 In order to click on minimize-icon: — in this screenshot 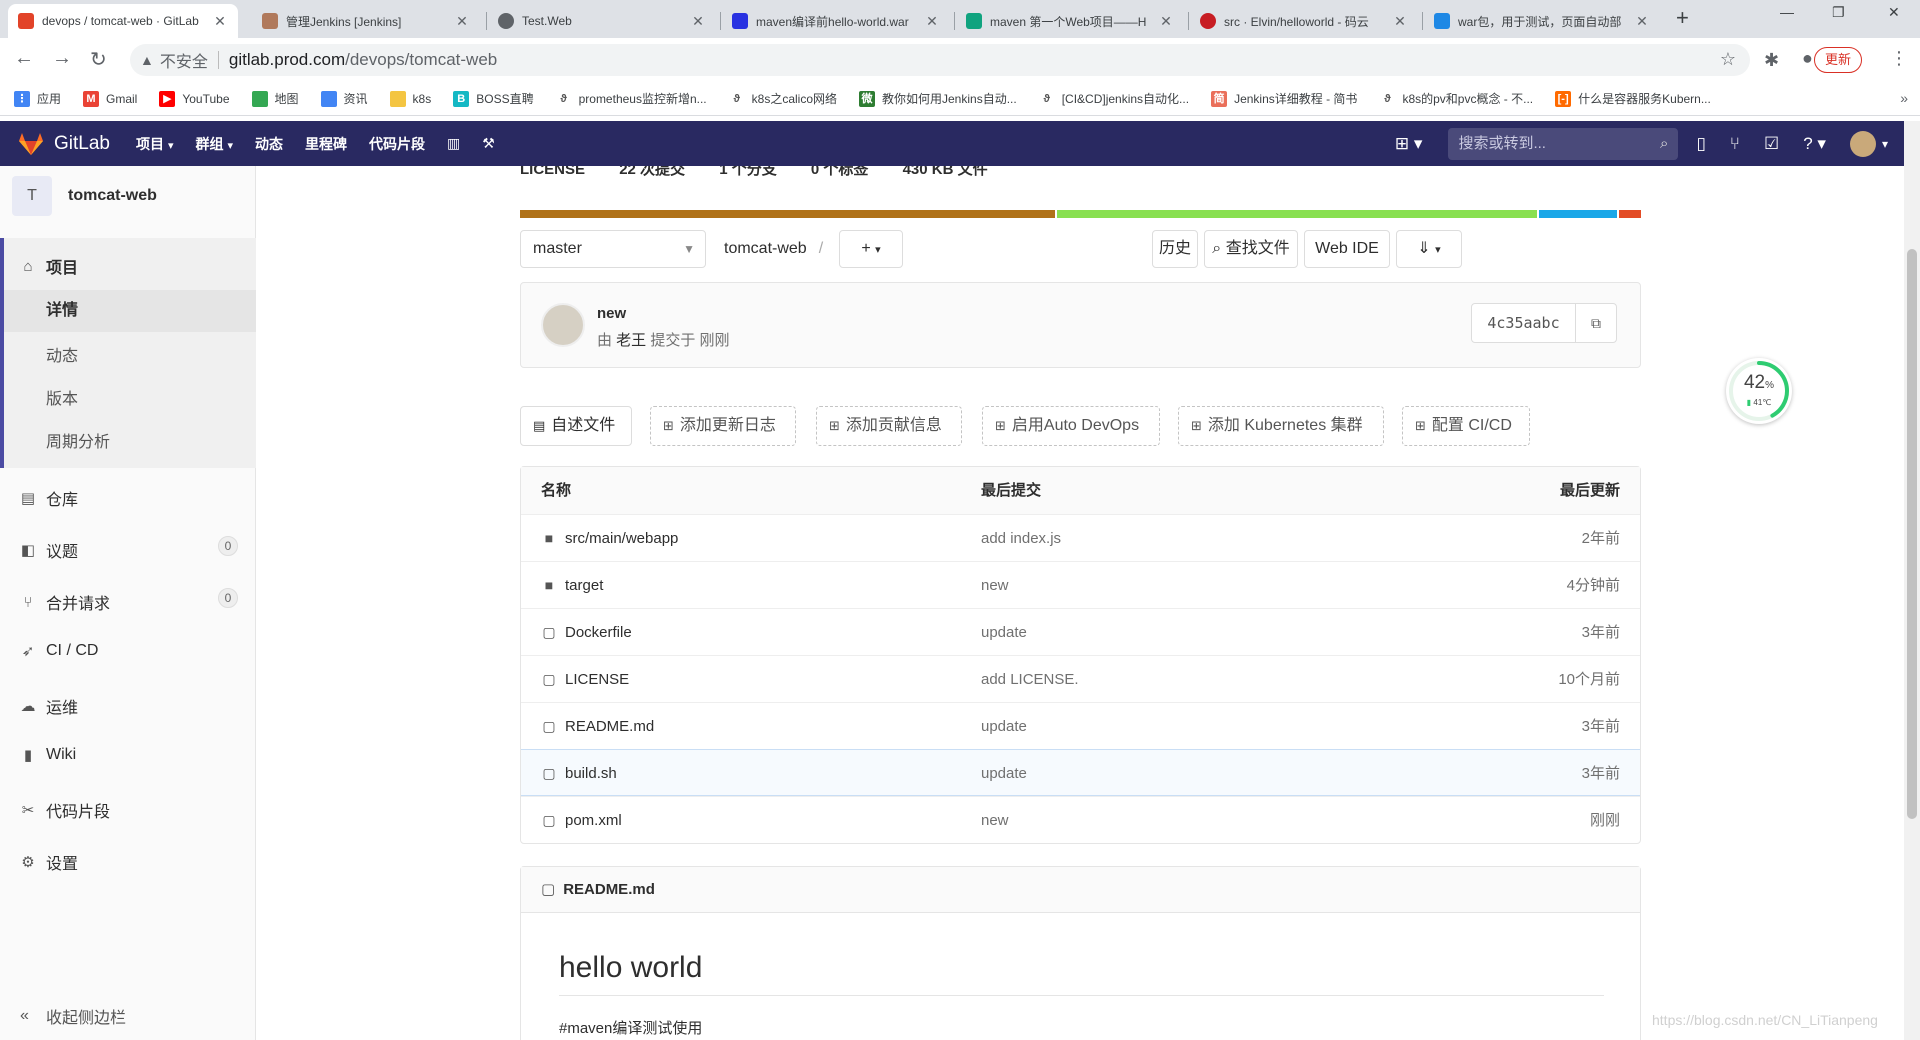, I will do `click(1787, 12)`.